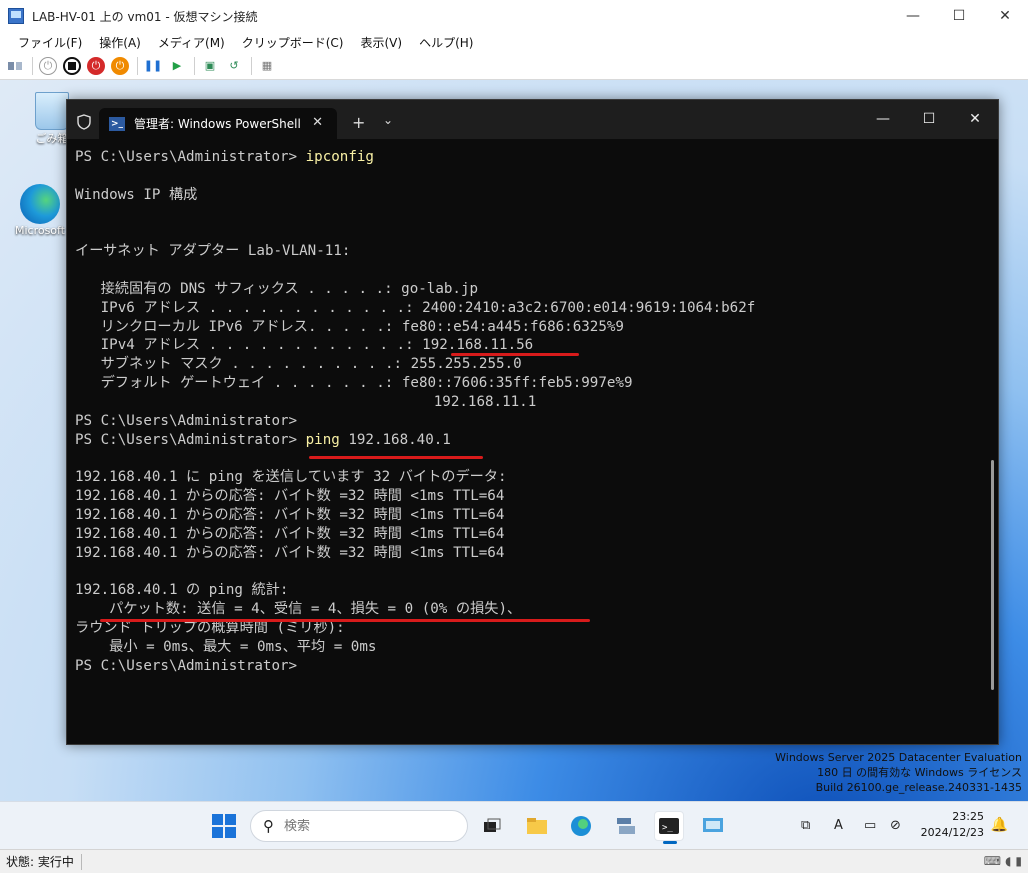  What do you see at coordinates (72, 65) in the screenshot?
I see `turn-off-icon` at bounding box center [72, 65].